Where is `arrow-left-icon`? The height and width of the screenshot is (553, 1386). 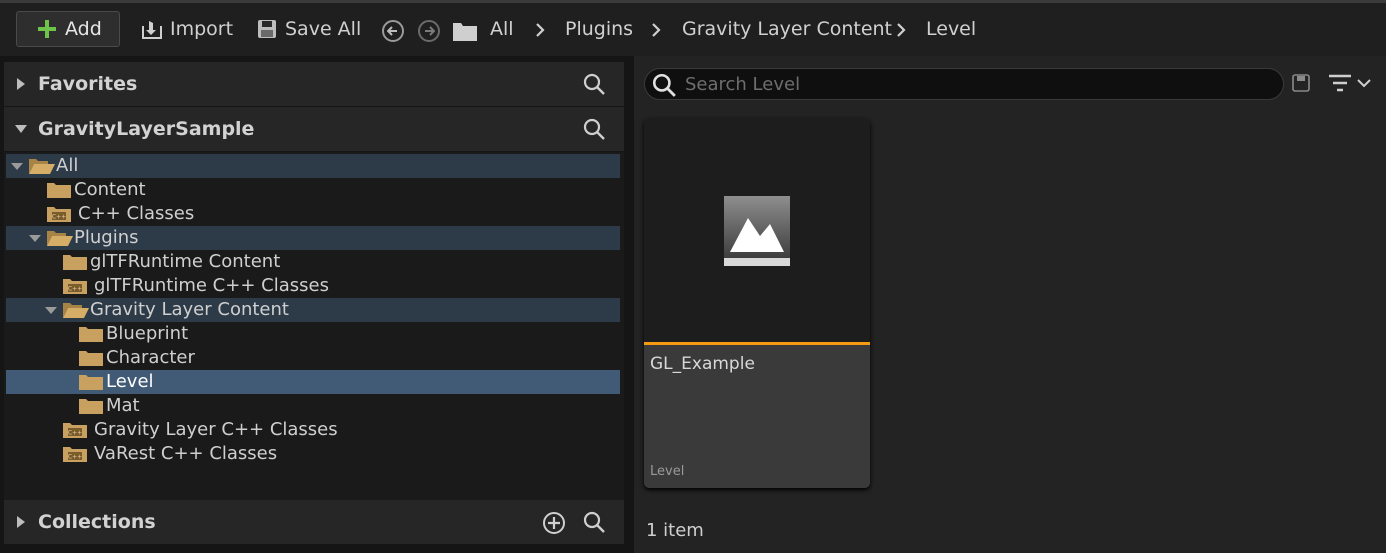 arrow-left-icon is located at coordinates (392, 31).